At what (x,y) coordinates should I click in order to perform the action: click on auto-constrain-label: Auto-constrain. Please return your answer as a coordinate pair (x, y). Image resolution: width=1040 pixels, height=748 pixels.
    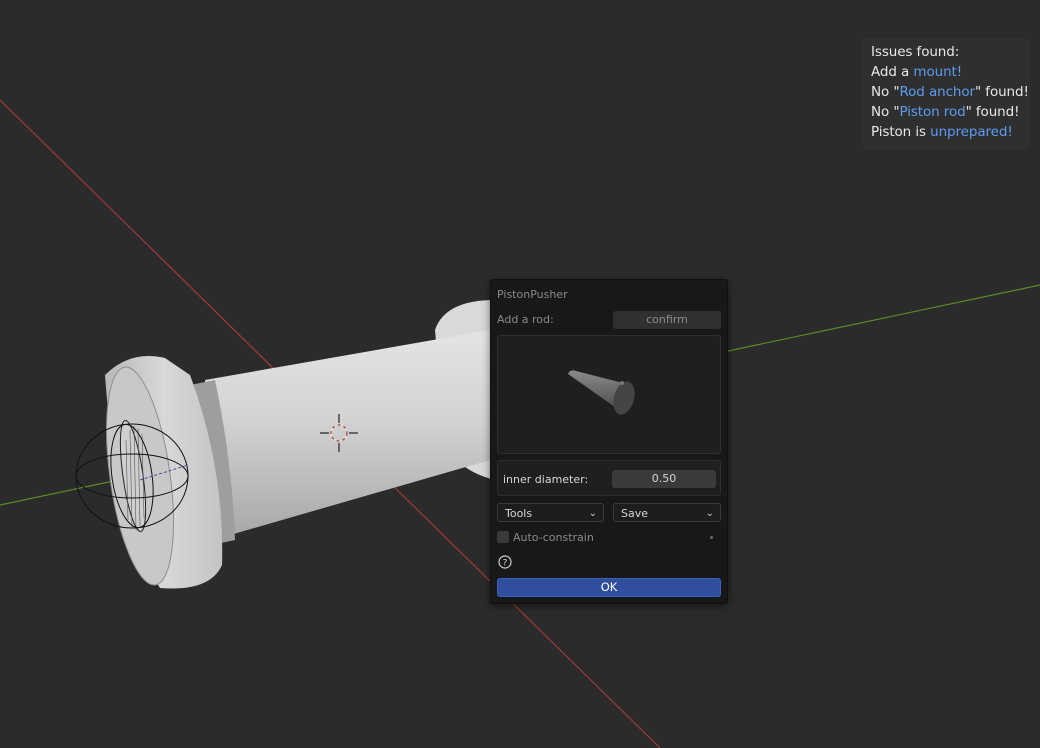
    Looking at the image, I should click on (553, 537).